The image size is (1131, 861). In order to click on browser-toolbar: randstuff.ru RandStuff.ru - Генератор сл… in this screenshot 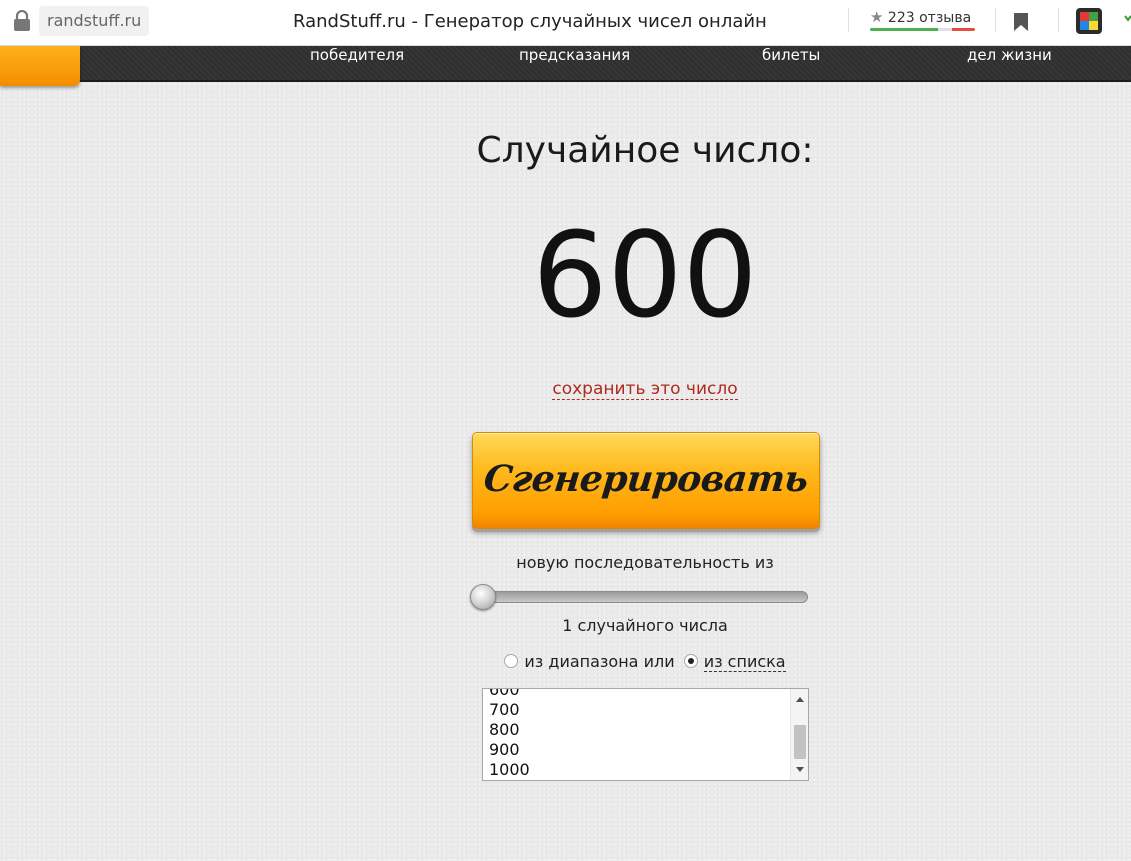, I will do `click(565, 23)`.